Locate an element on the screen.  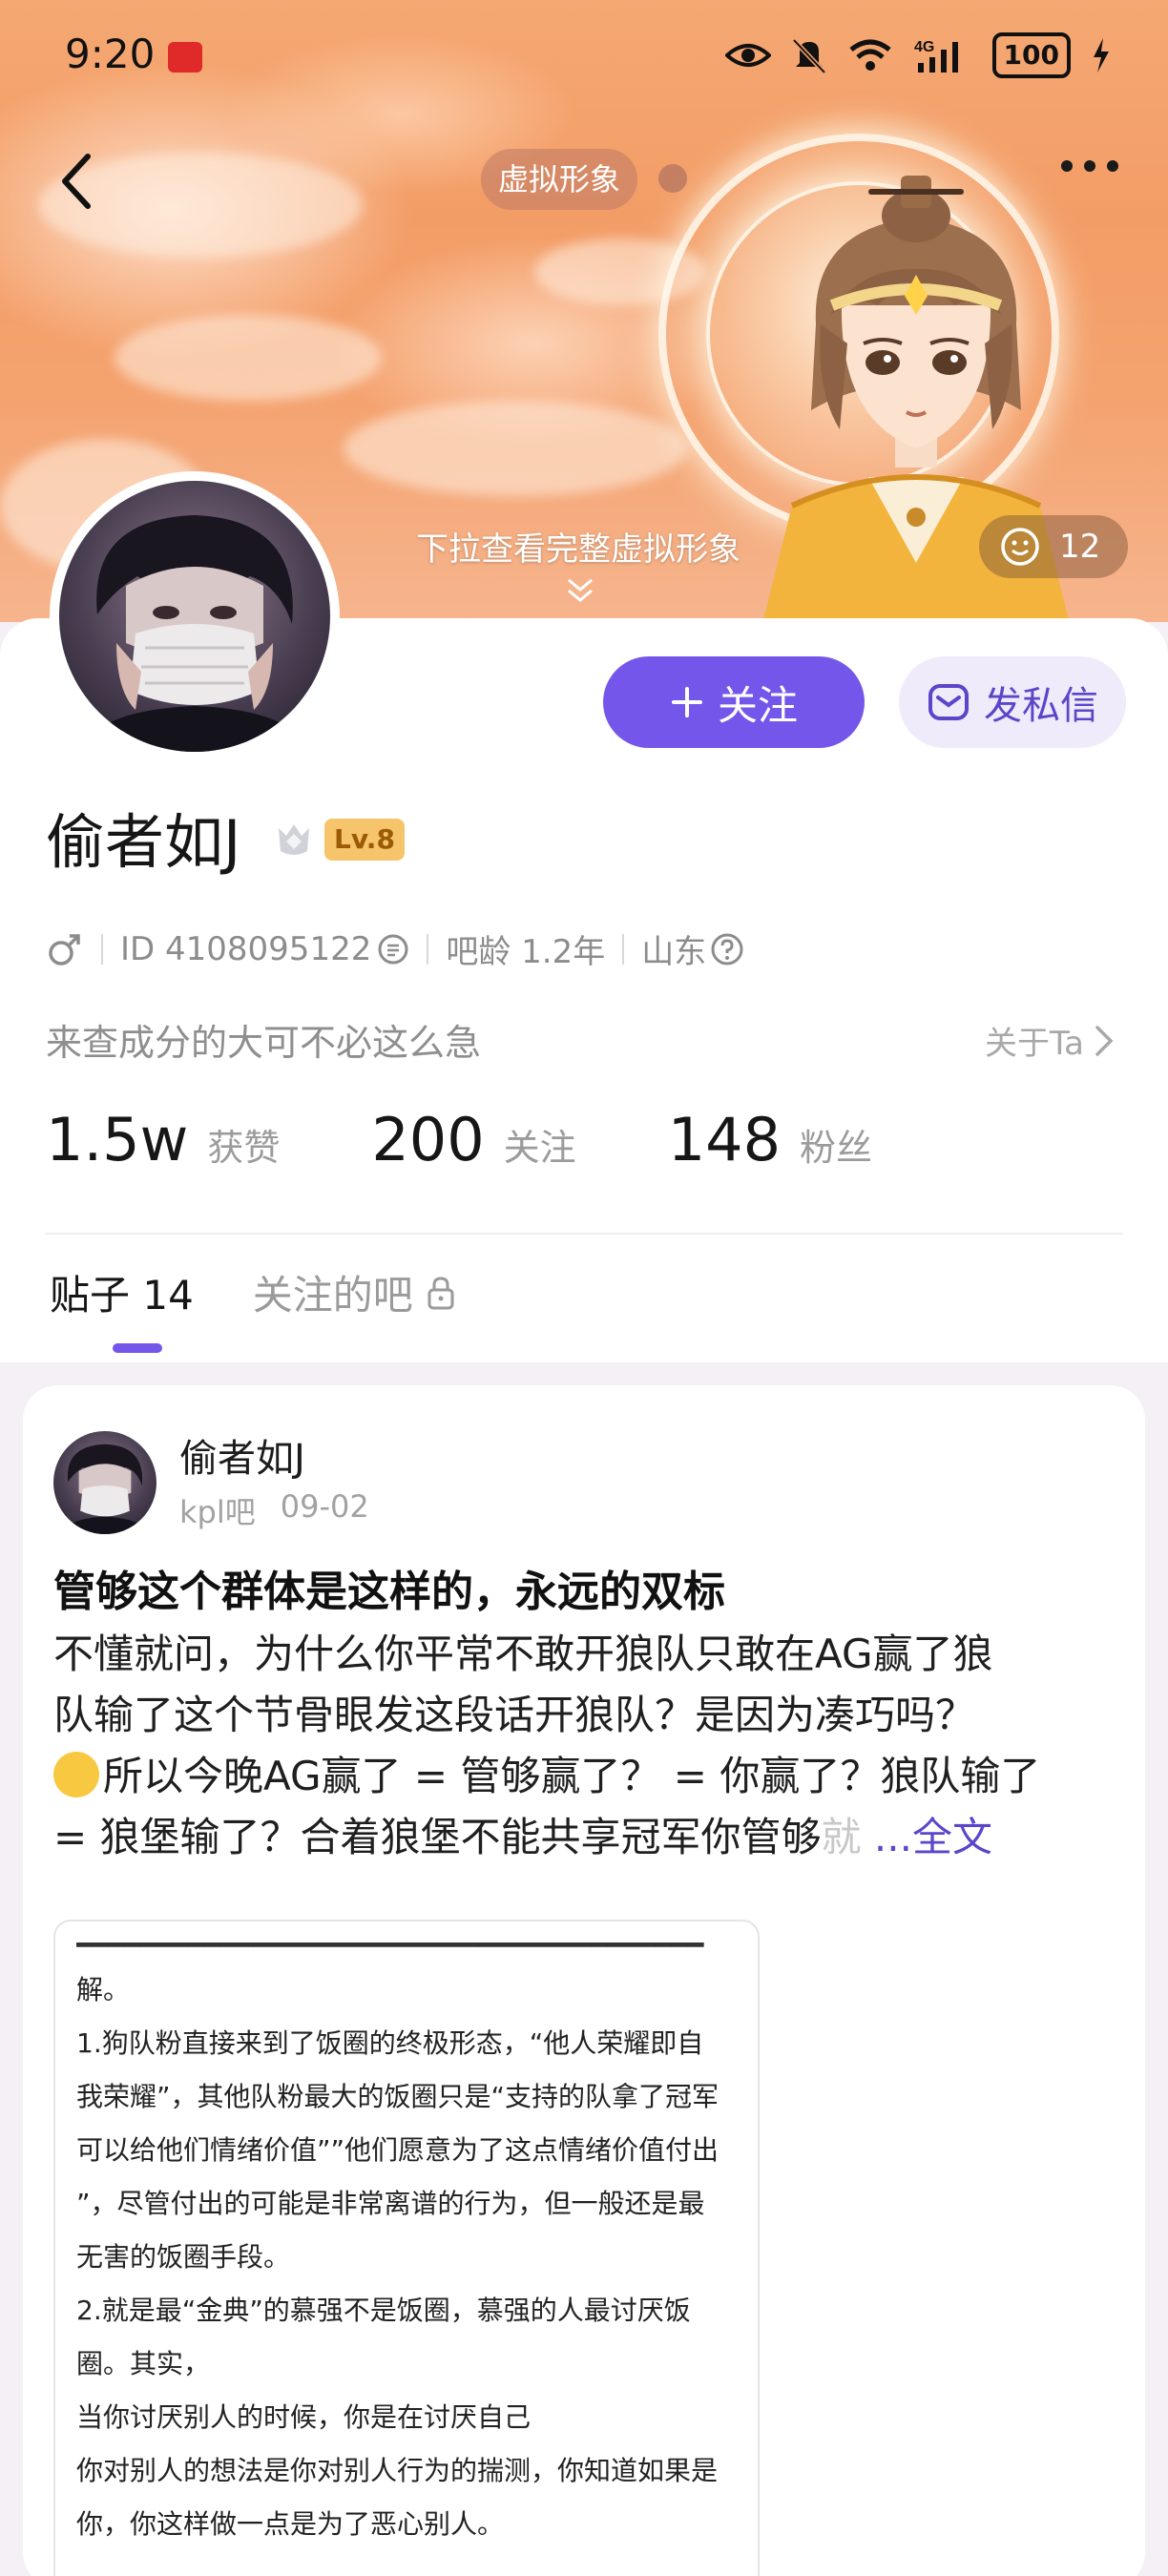
virtual-avatar-dot is located at coordinates (672, 178).